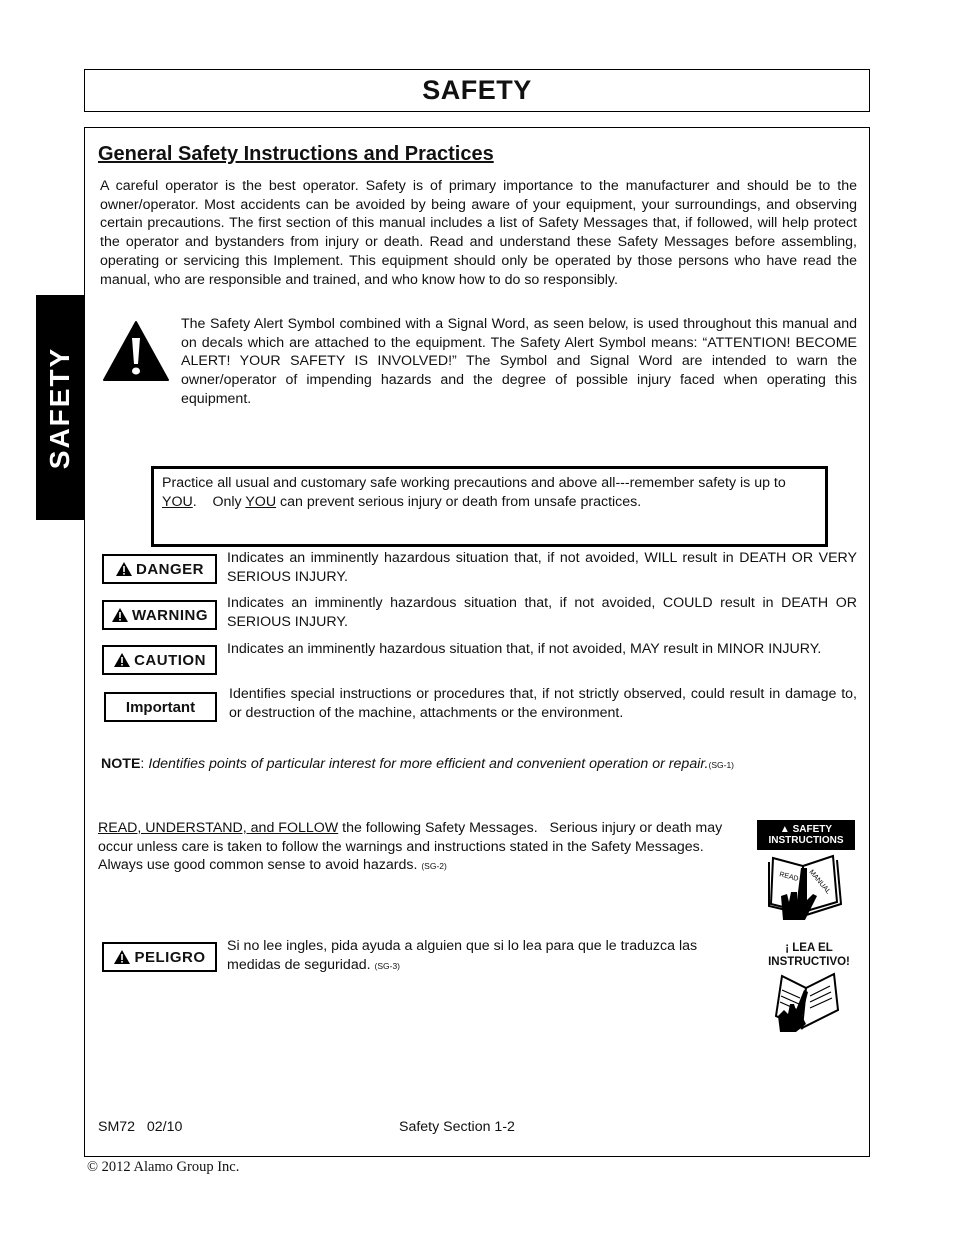 This screenshot has width=954, height=1235. I want to click on page-section-number: Safety Section 1-2, so click(457, 1127).